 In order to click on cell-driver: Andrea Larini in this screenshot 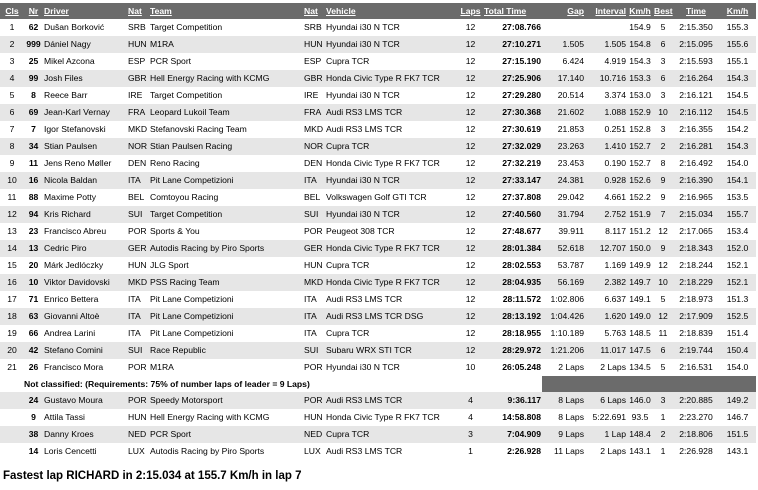, I will do `click(85, 333)`.